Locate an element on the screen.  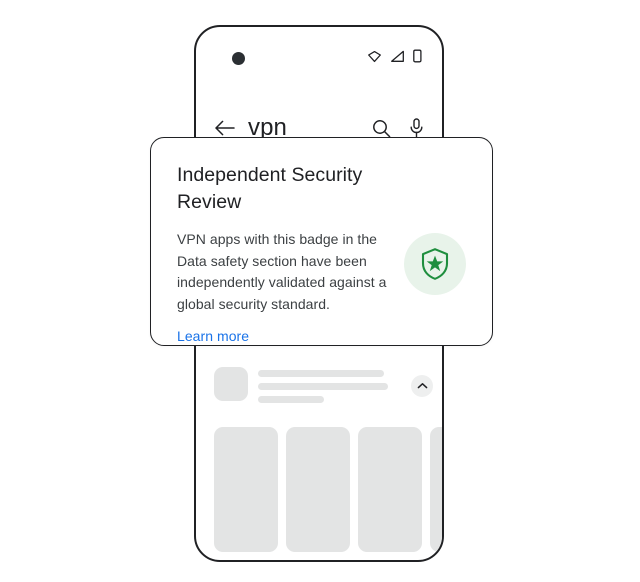
chevron-up-icon is located at coordinates (422, 386).